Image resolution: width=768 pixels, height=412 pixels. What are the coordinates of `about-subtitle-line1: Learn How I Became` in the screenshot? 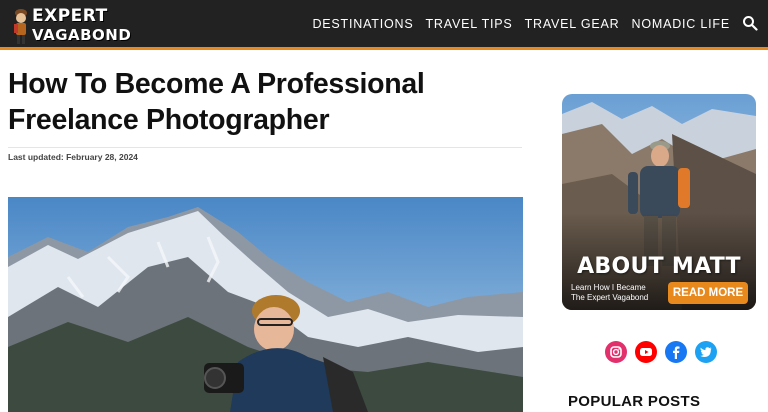 It's located at (608, 287).